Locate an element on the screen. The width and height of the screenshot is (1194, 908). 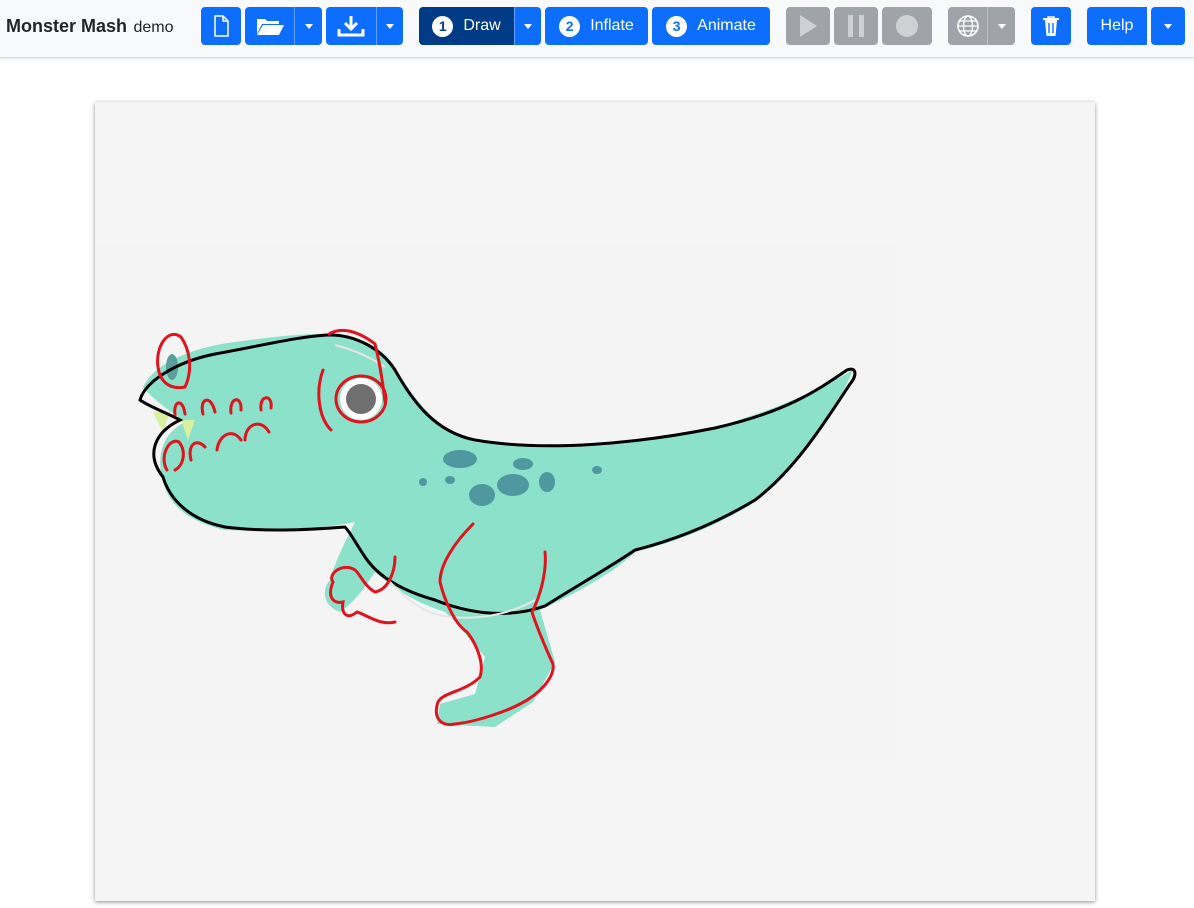
step-2-icon: 2 is located at coordinates (570, 26).